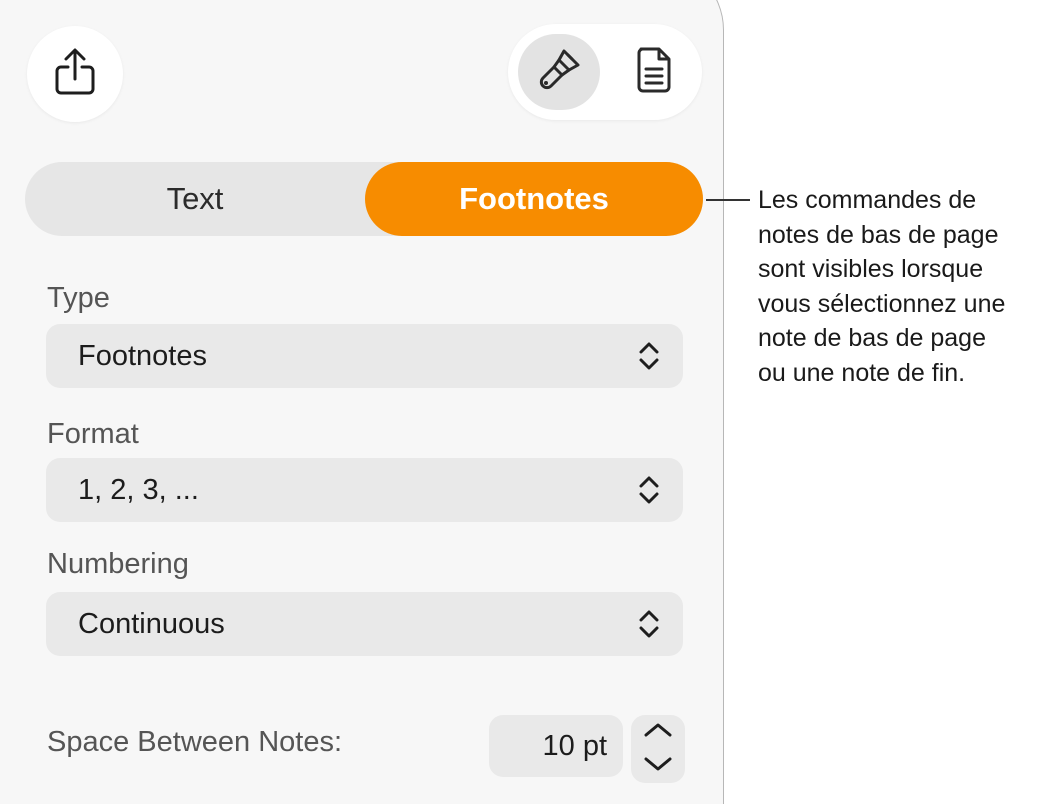 Image resolution: width=1060 pixels, height=804 pixels. Describe the element at coordinates (867, 200) in the screenshot. I see `callout-line: Les commandes de` at that location.